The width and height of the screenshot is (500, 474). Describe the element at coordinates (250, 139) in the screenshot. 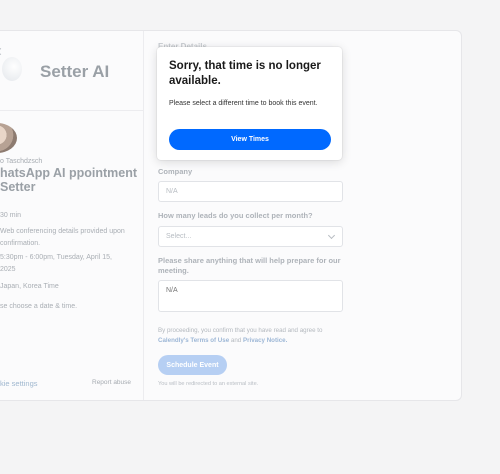

I see `view-times-button: View Times` at that location.